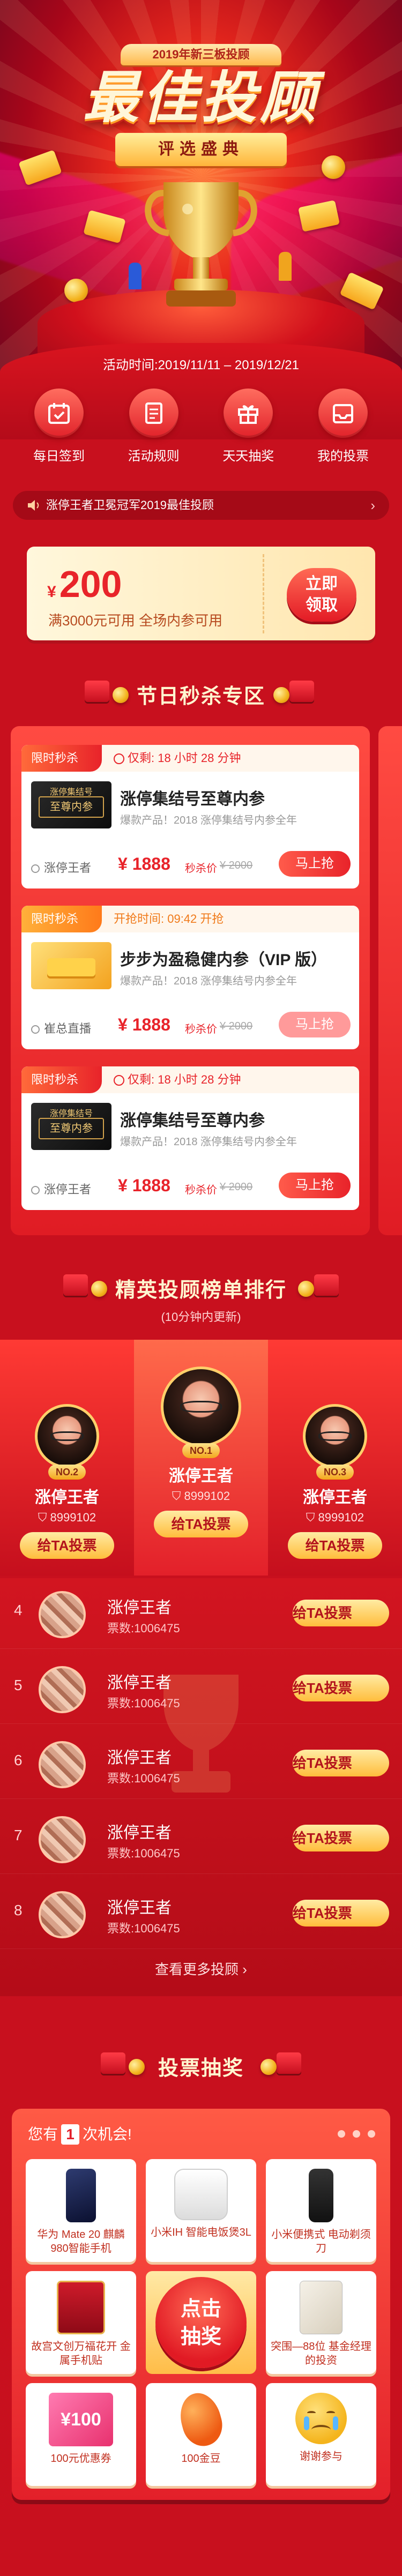 The height and width of the screenshot is (2576, 402). I want to click on user-icon, so click(35, 1190).